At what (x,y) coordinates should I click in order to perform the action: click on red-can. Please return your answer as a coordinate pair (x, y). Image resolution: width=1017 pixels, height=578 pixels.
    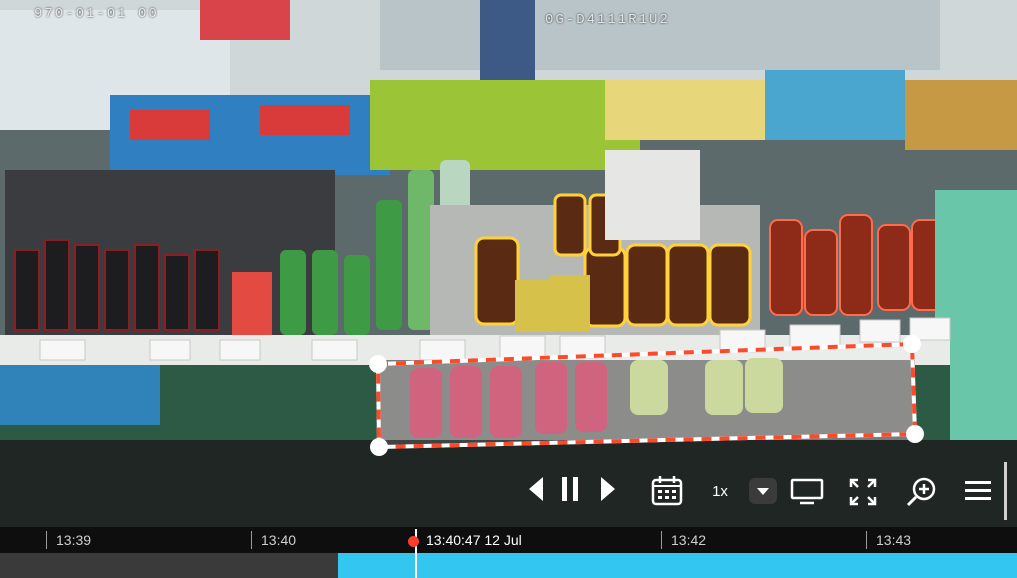
    Looking at the image, I should click on (252, 305).